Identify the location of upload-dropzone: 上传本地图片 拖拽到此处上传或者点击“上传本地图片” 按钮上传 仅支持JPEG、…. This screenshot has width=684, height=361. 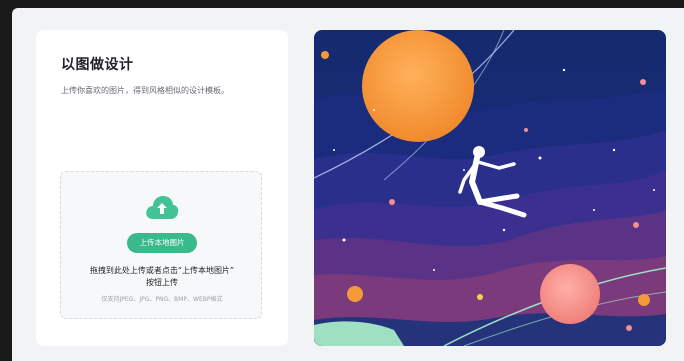
(161, 245).